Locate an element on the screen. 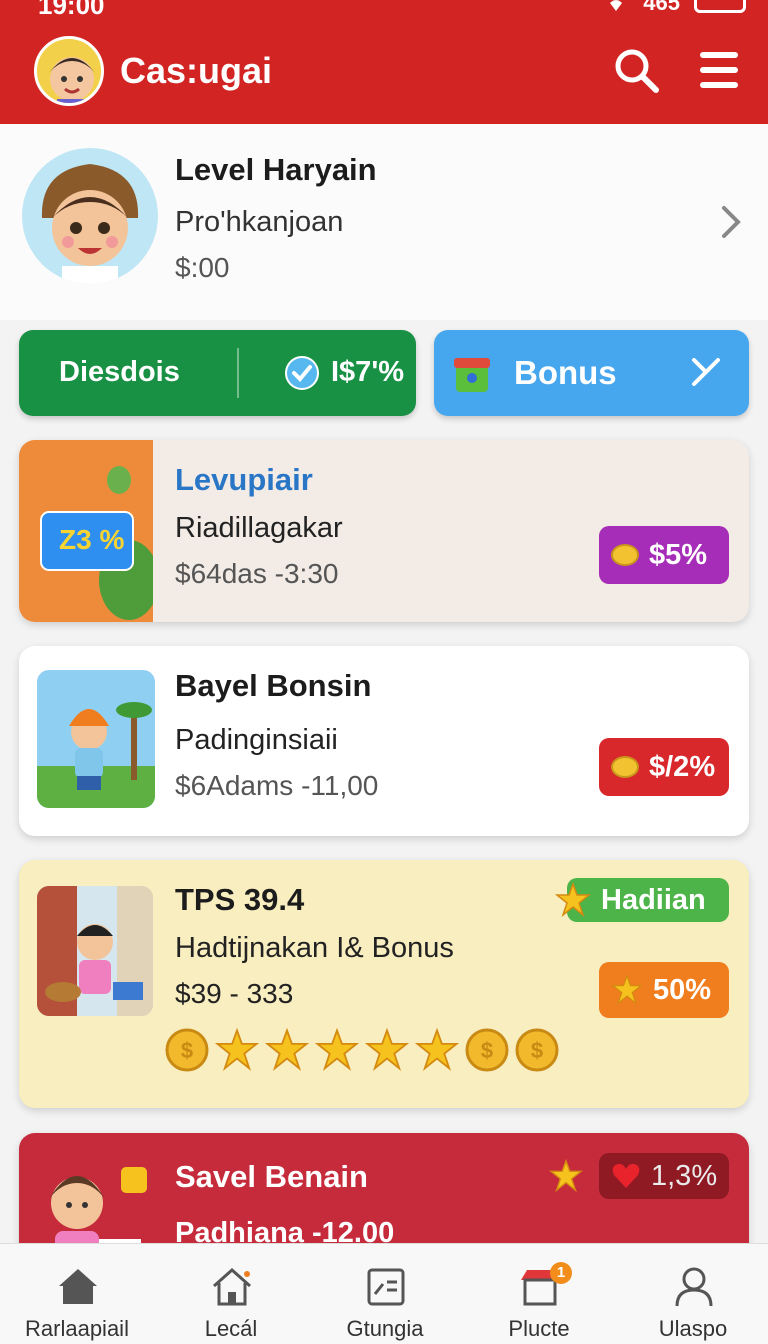 The width and height of the screenshot is (768, 1344). deposit-label: Diesdois is located at coordinates (119, 372).